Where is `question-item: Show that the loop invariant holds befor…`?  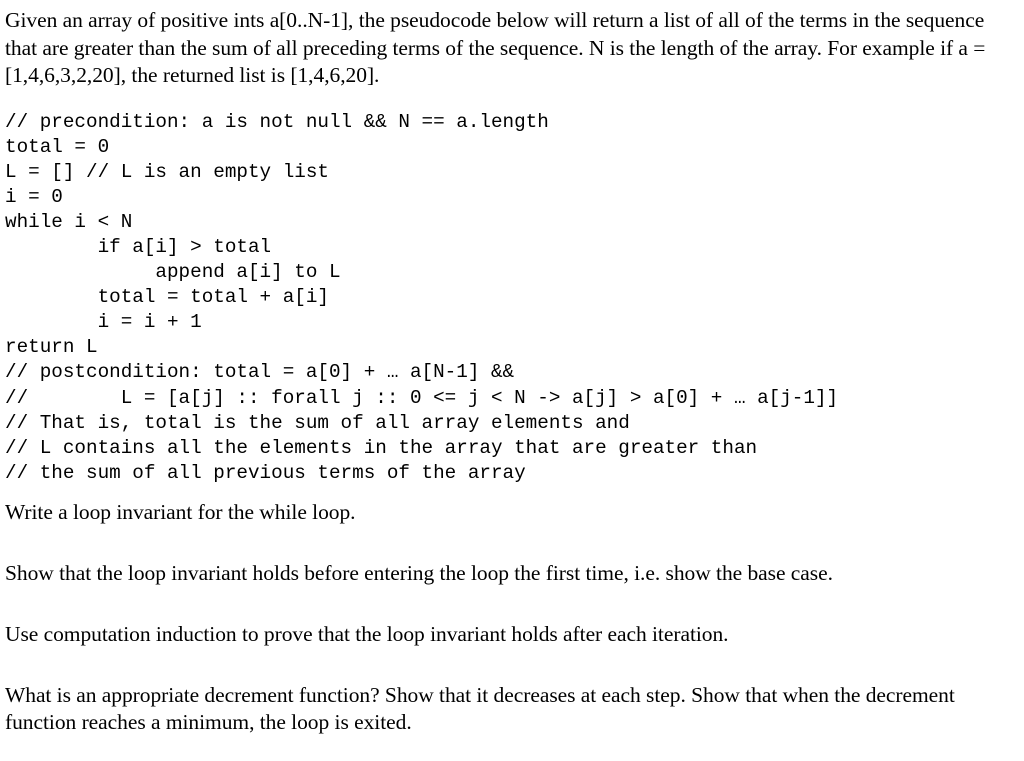 question-item: Show that the loop invariant holds befor… is located at coordinates (419, 572).